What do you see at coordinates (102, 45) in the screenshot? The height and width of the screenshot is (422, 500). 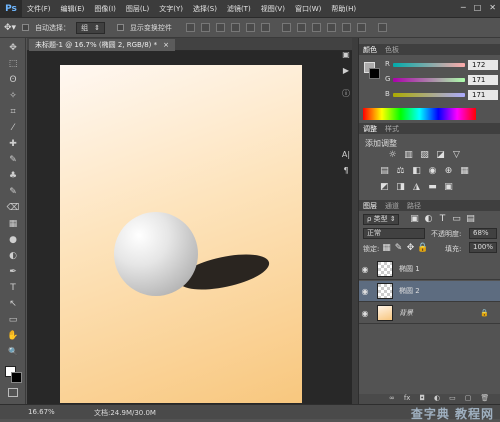 I see `document-tab: 未标题-1 @ 16.7% (椭圆 2, RGB/8) * ×` at bounding box center [102, 45].